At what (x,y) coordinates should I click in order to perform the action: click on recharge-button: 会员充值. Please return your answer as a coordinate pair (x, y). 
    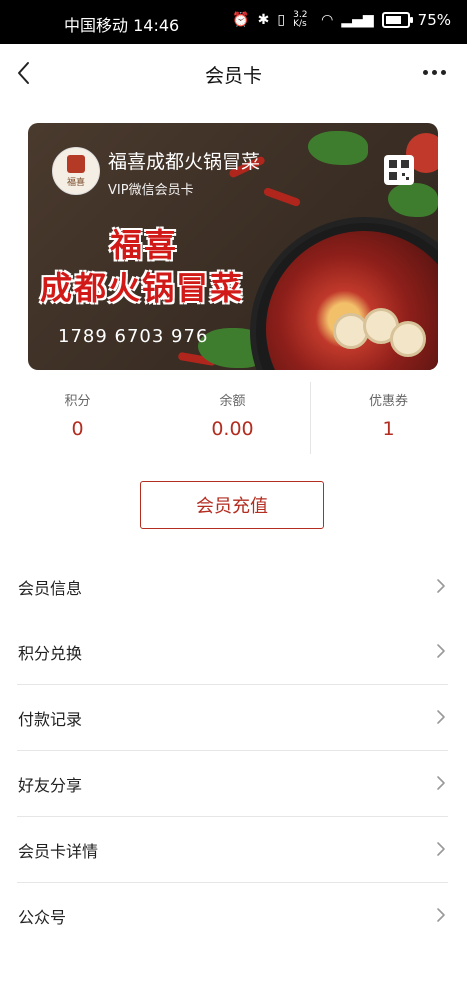
    Looking at the image, I should click on (232, 505).